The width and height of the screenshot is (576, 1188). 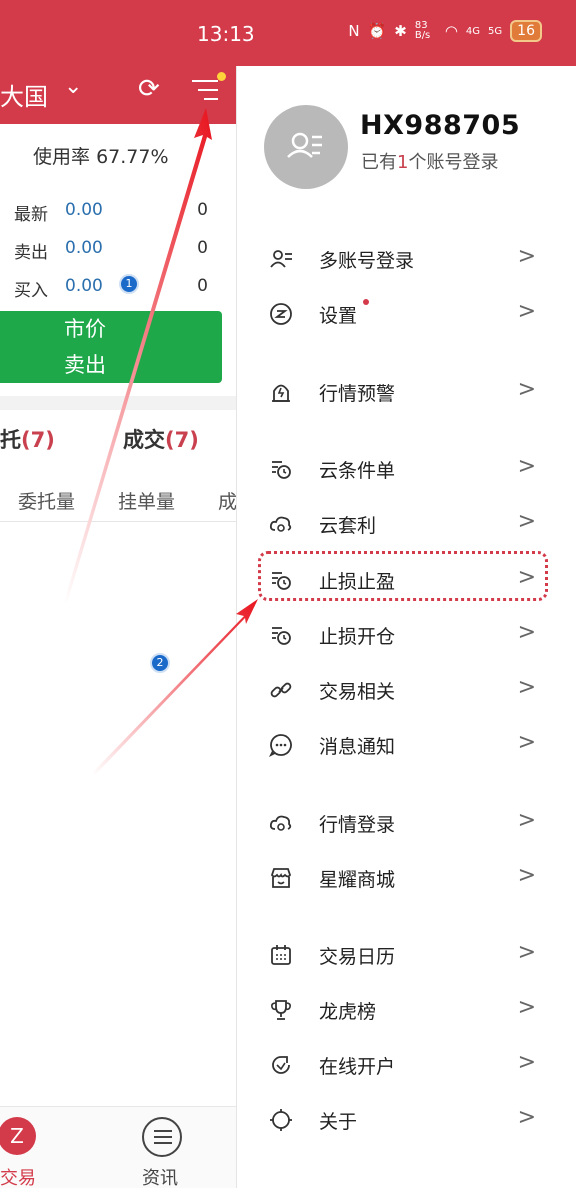 I want to click on menu-item-link: 交易相关 >, so click(x=406, y=690).